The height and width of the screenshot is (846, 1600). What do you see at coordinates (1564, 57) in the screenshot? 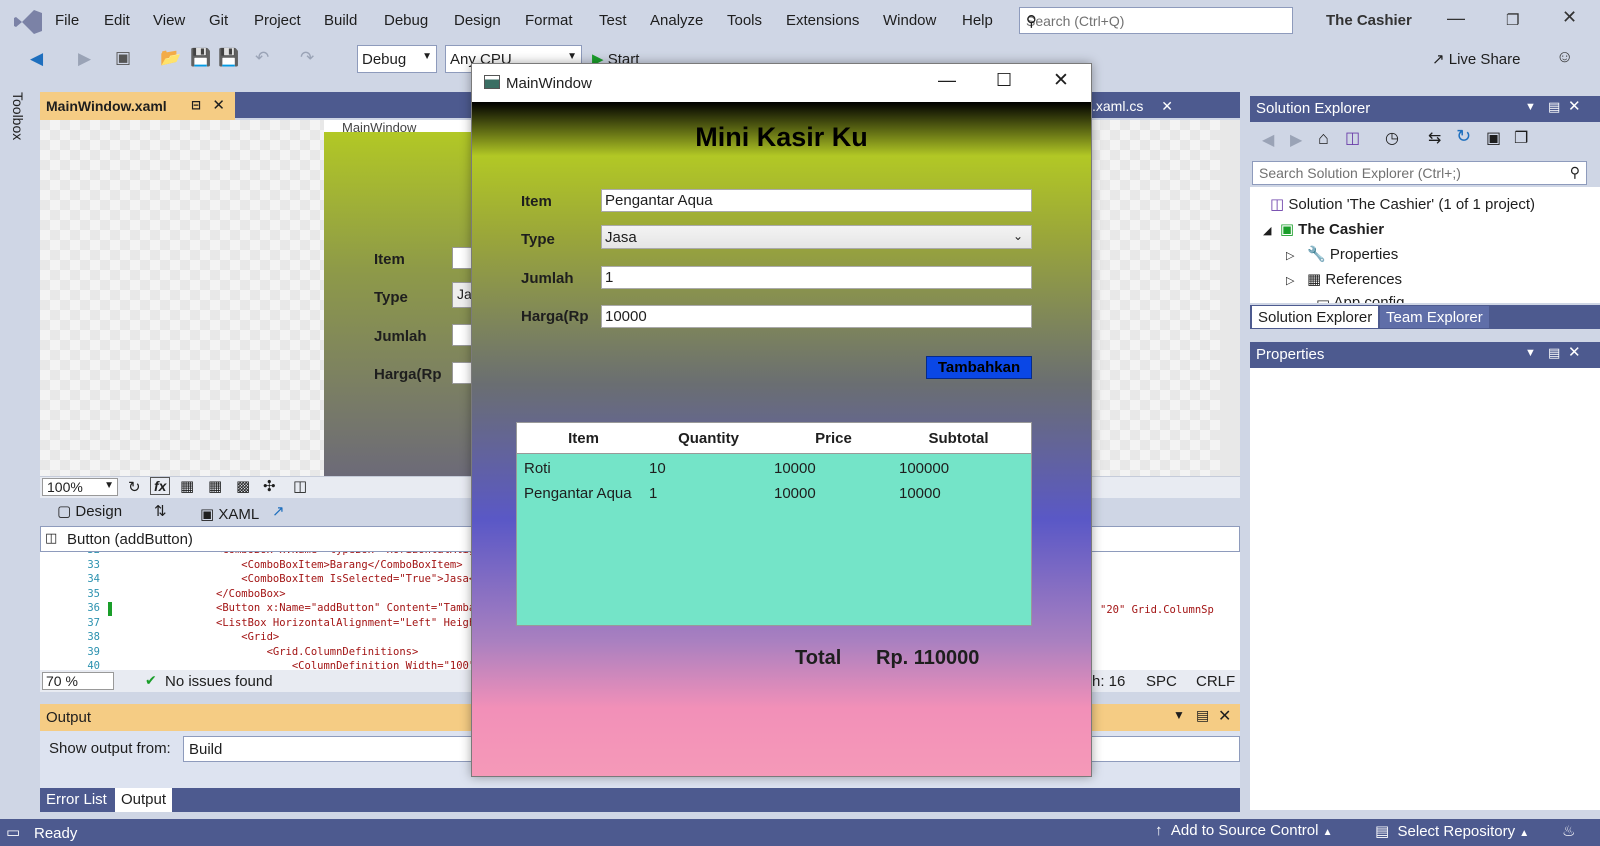
I see `feedback-icon: ☺` at bounding box center [1564, 57].